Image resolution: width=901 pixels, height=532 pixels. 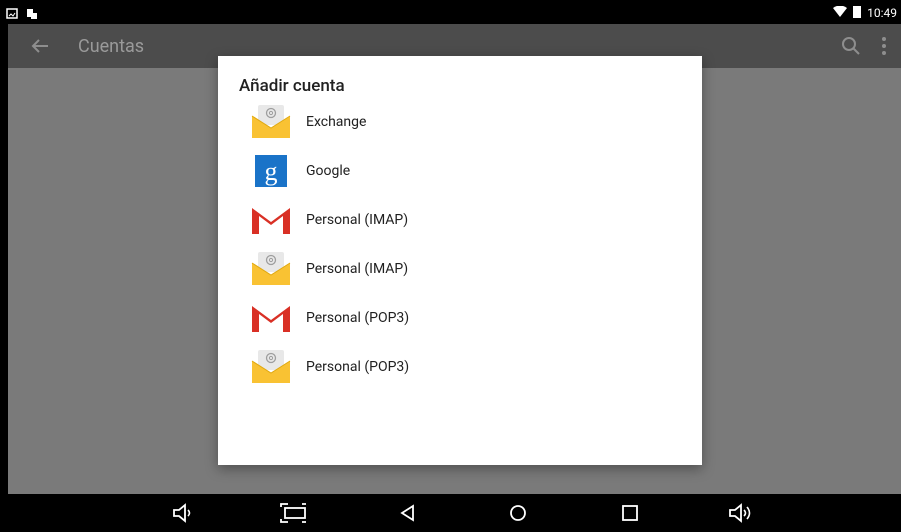 What do you see at coordinates (460, 366) in the screenshot?
I see `account-item-personal-pop3-email: Personal (POP3)` at bounding box center [460, 366].